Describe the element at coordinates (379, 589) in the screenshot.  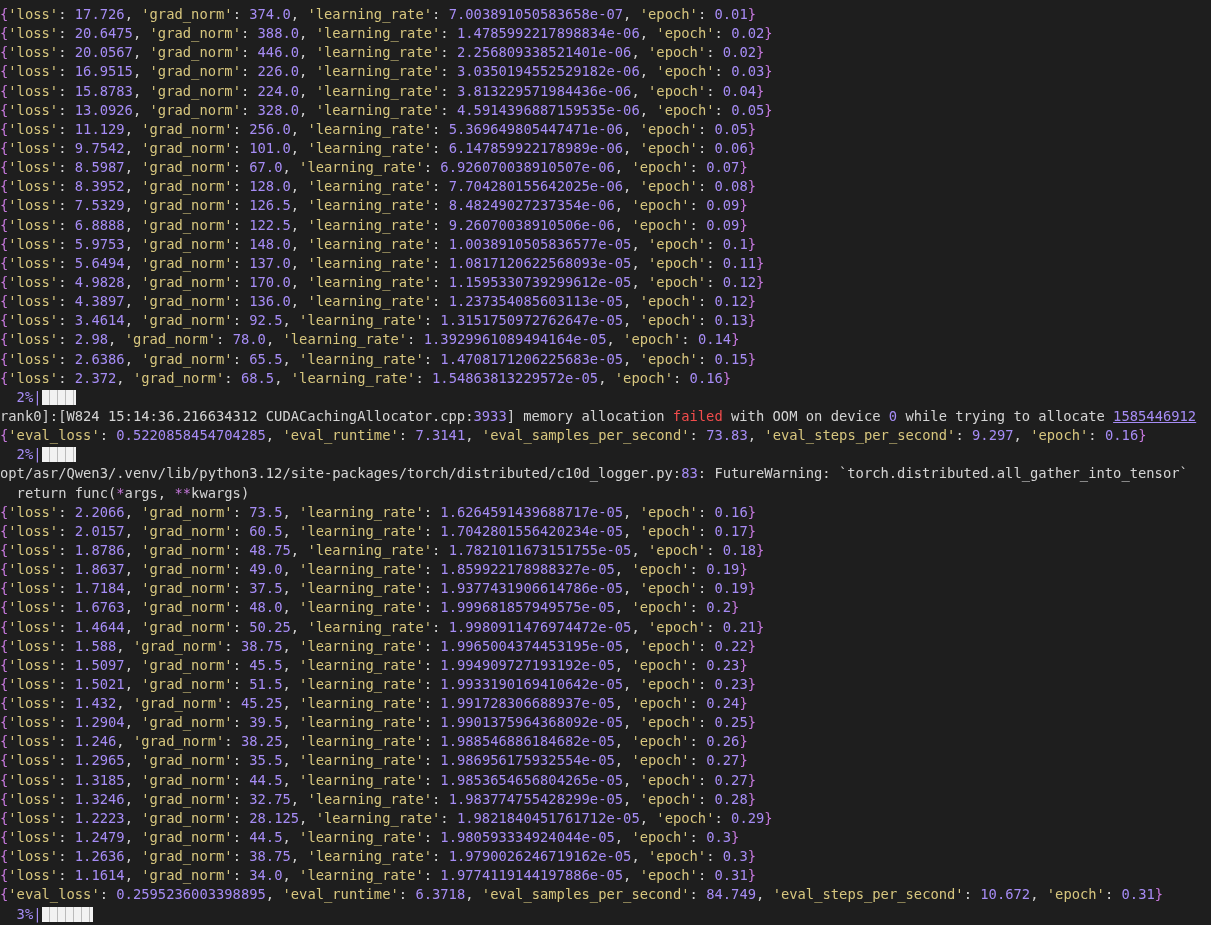
I see `log-line: {'loss': 1.7184, 'grad_norm': 37.5, 'learning_rate': 1.9377431906614786e-05, 'epoch': 0.19}` at that location.